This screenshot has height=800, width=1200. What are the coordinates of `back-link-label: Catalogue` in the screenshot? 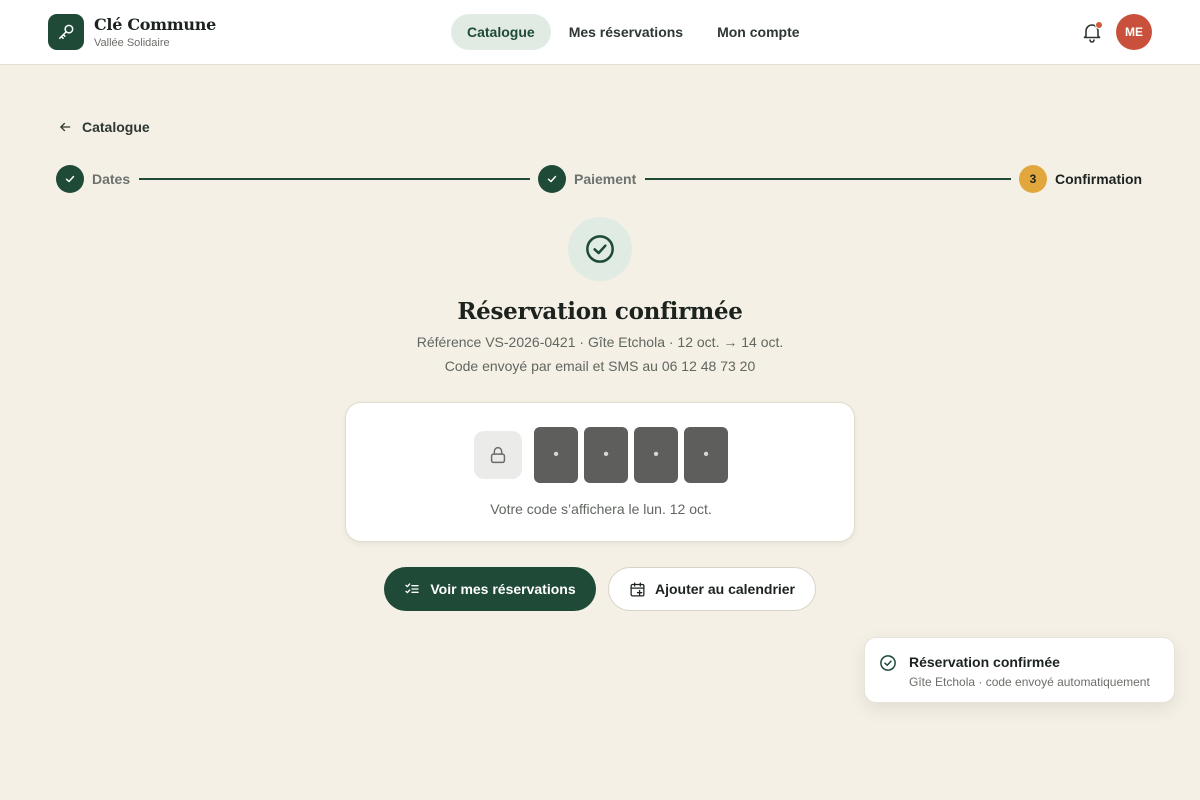 It's located at (116, 127).